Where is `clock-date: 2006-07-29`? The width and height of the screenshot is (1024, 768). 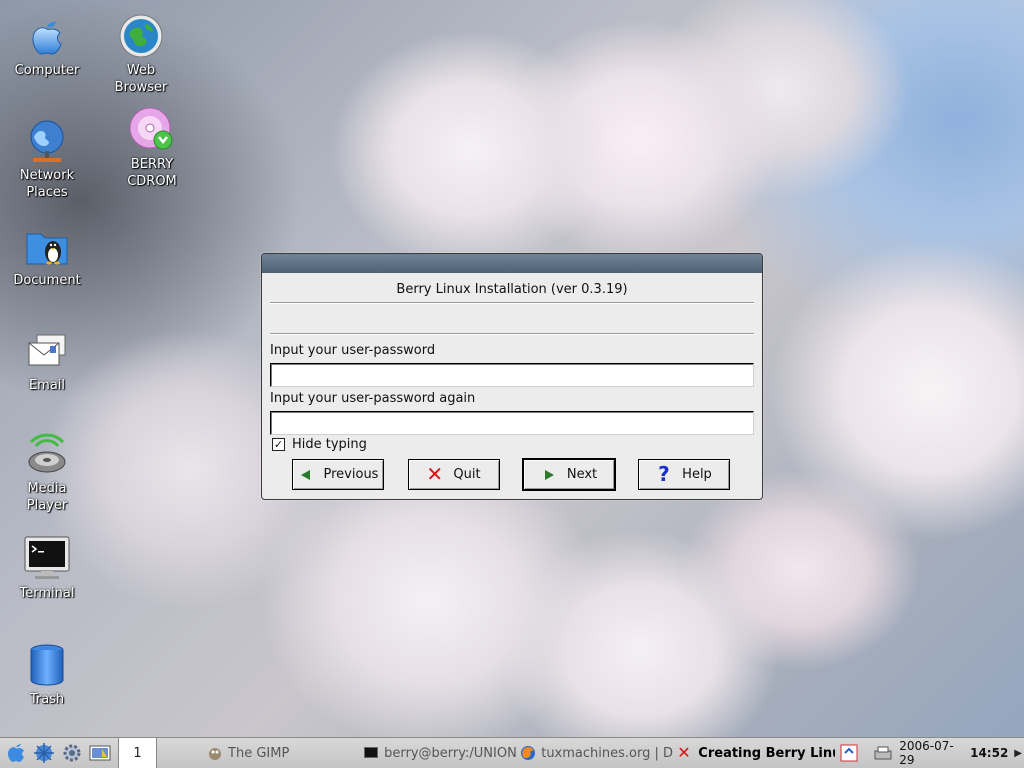 clock-date: 2006-07-29 is located at coordinates (926, 753).